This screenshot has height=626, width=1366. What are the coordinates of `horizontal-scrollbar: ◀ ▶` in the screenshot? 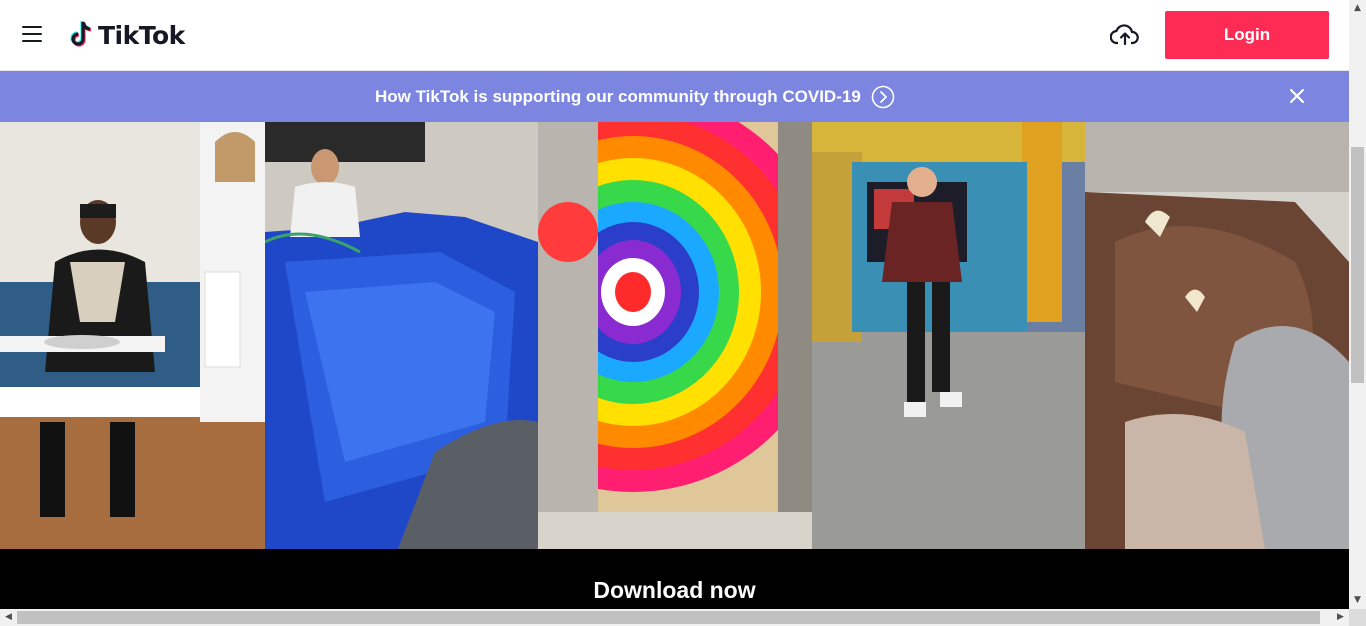 It's located at (674, 617).